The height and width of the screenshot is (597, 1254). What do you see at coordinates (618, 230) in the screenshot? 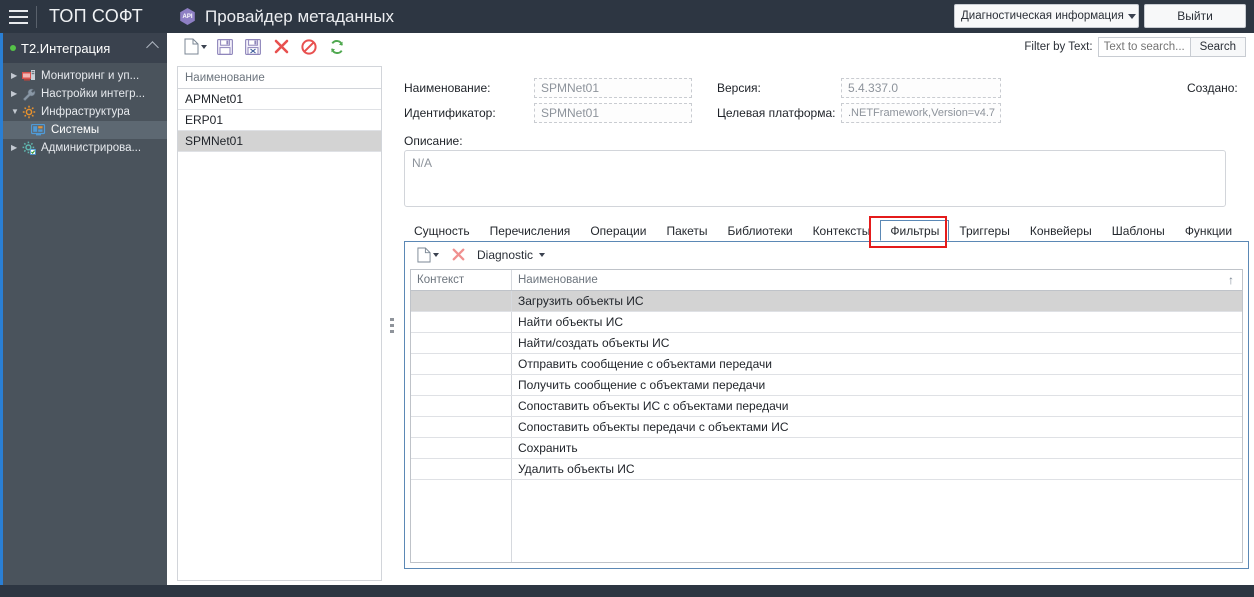
I see `tab-operations: Операции` at bounding box center [618, 230].